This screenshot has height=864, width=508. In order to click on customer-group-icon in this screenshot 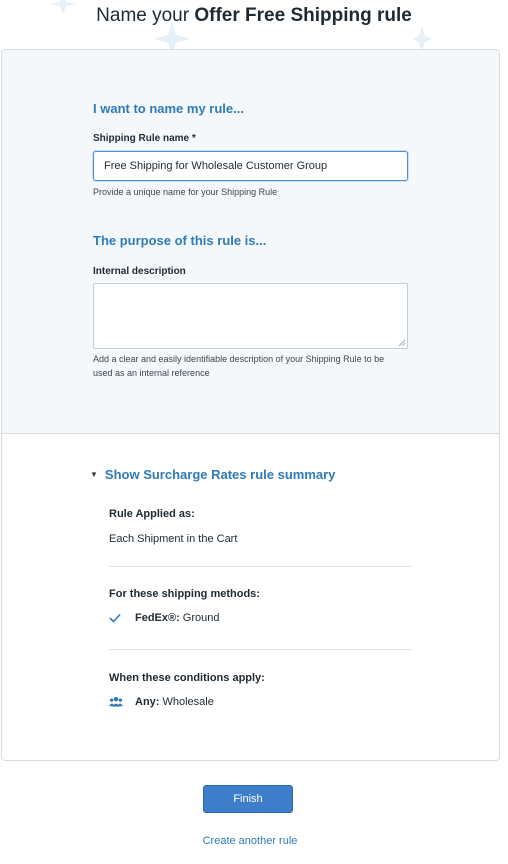, I will do `click(116, 702)`.